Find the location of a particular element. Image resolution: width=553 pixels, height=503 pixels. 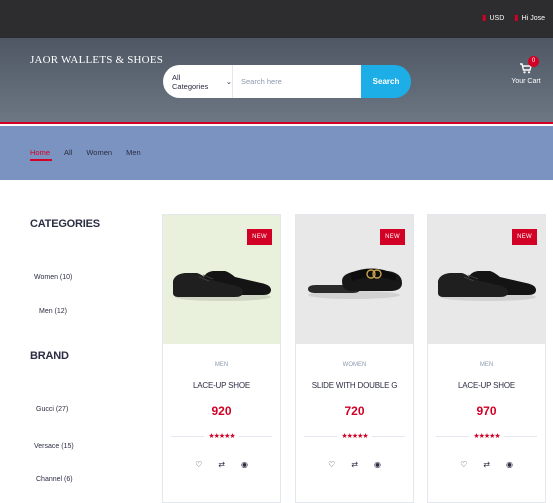

product-price: 970 is located at coordinates (486, 411).